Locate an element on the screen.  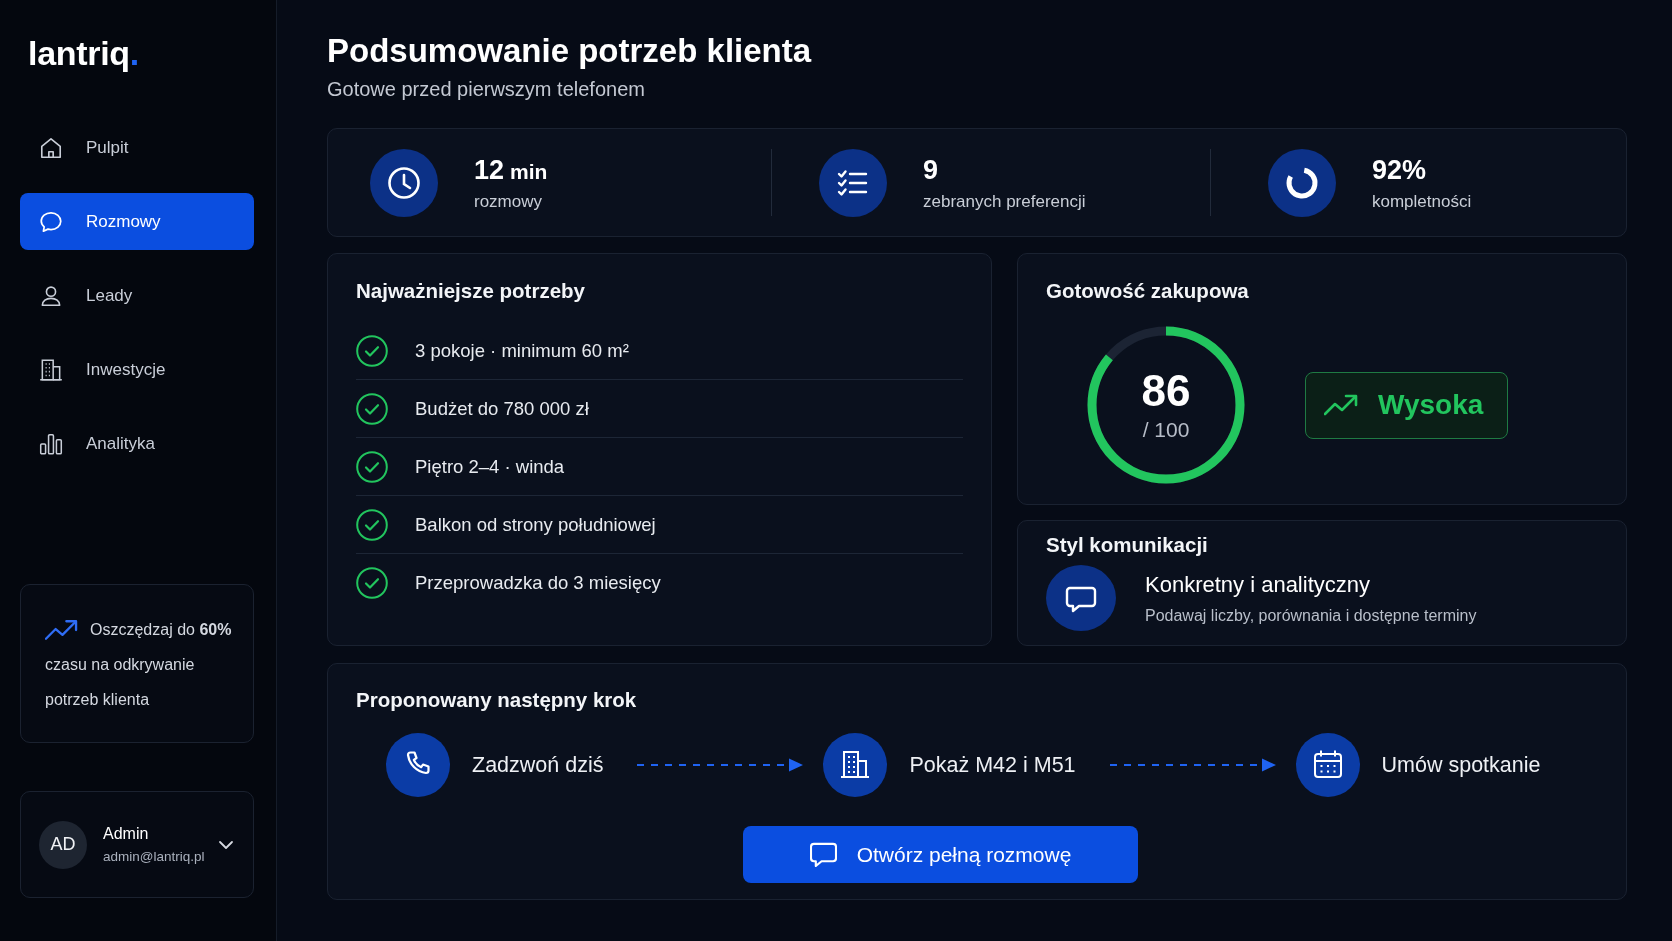
step-label: Pokaż M42 i M51 is located at coordinates (992, 765).